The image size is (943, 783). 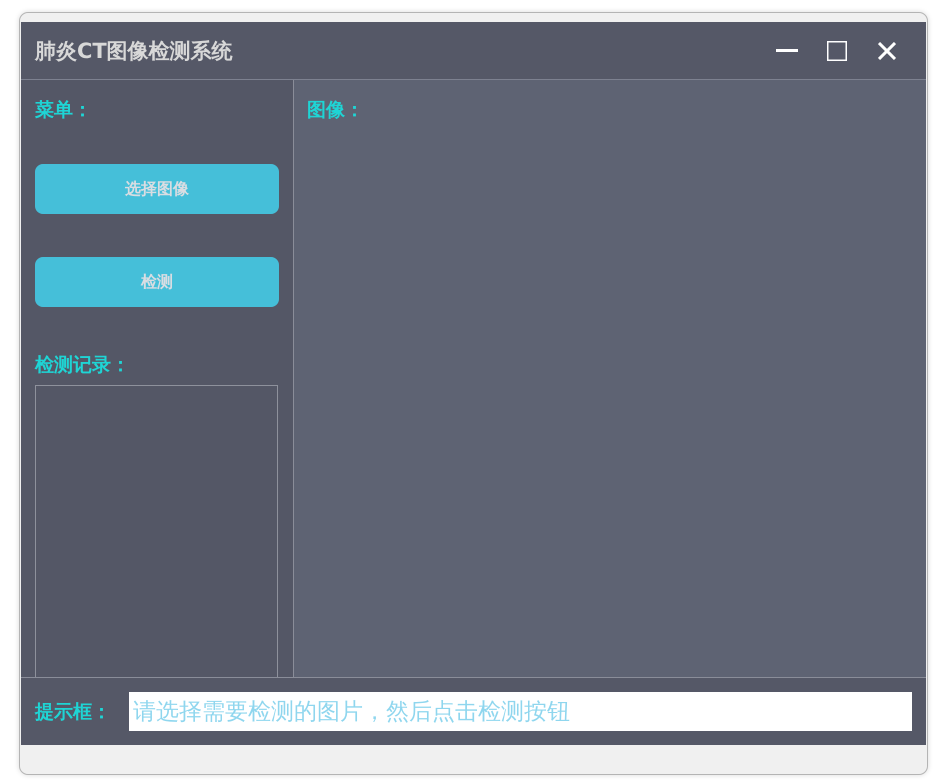 I want to click on menu-button: 检测, so click(x=157, y=282).